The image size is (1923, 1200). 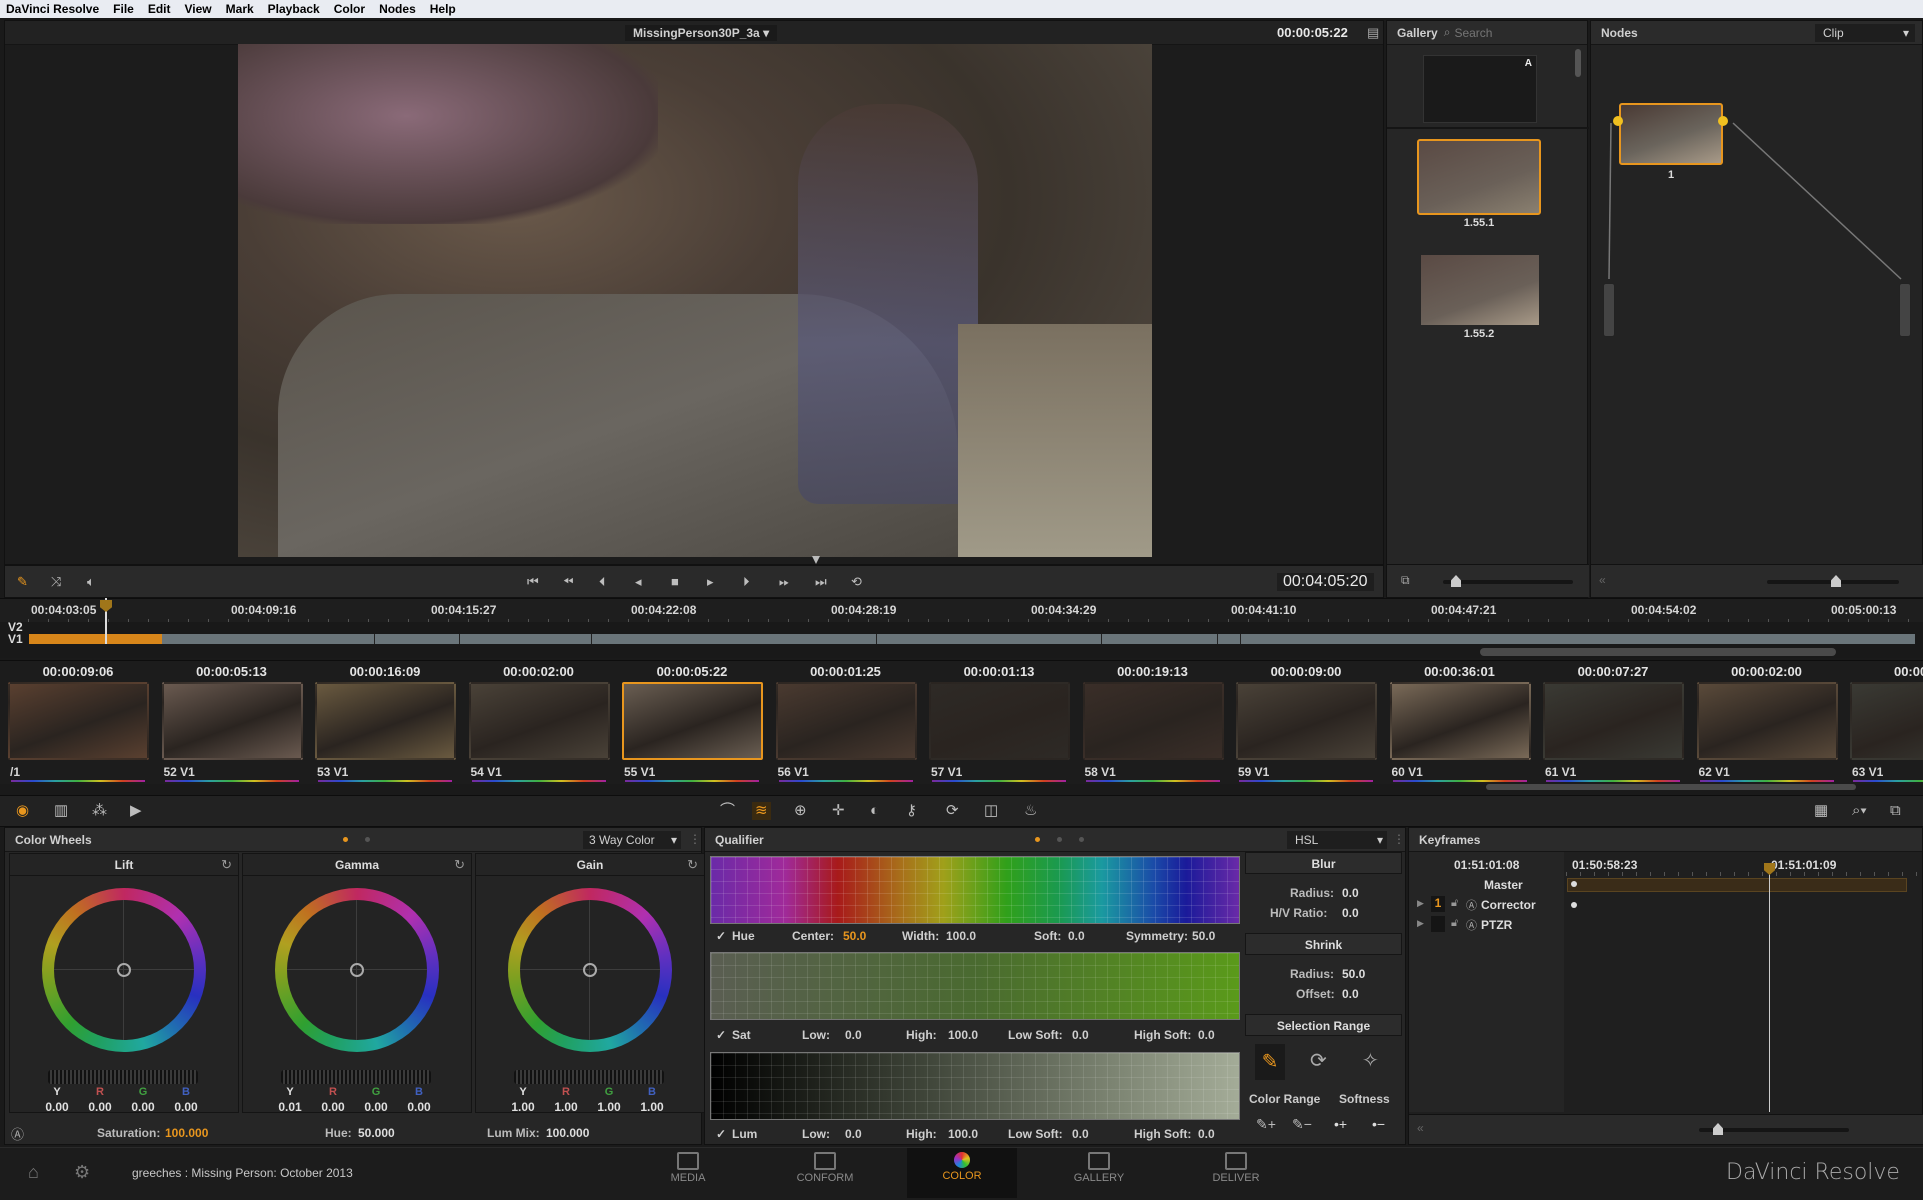 What do you see at coordinates (688, 1173) in the screenshot?
I see `nav-media: MEDIA` at bounding box center [688, 1173].